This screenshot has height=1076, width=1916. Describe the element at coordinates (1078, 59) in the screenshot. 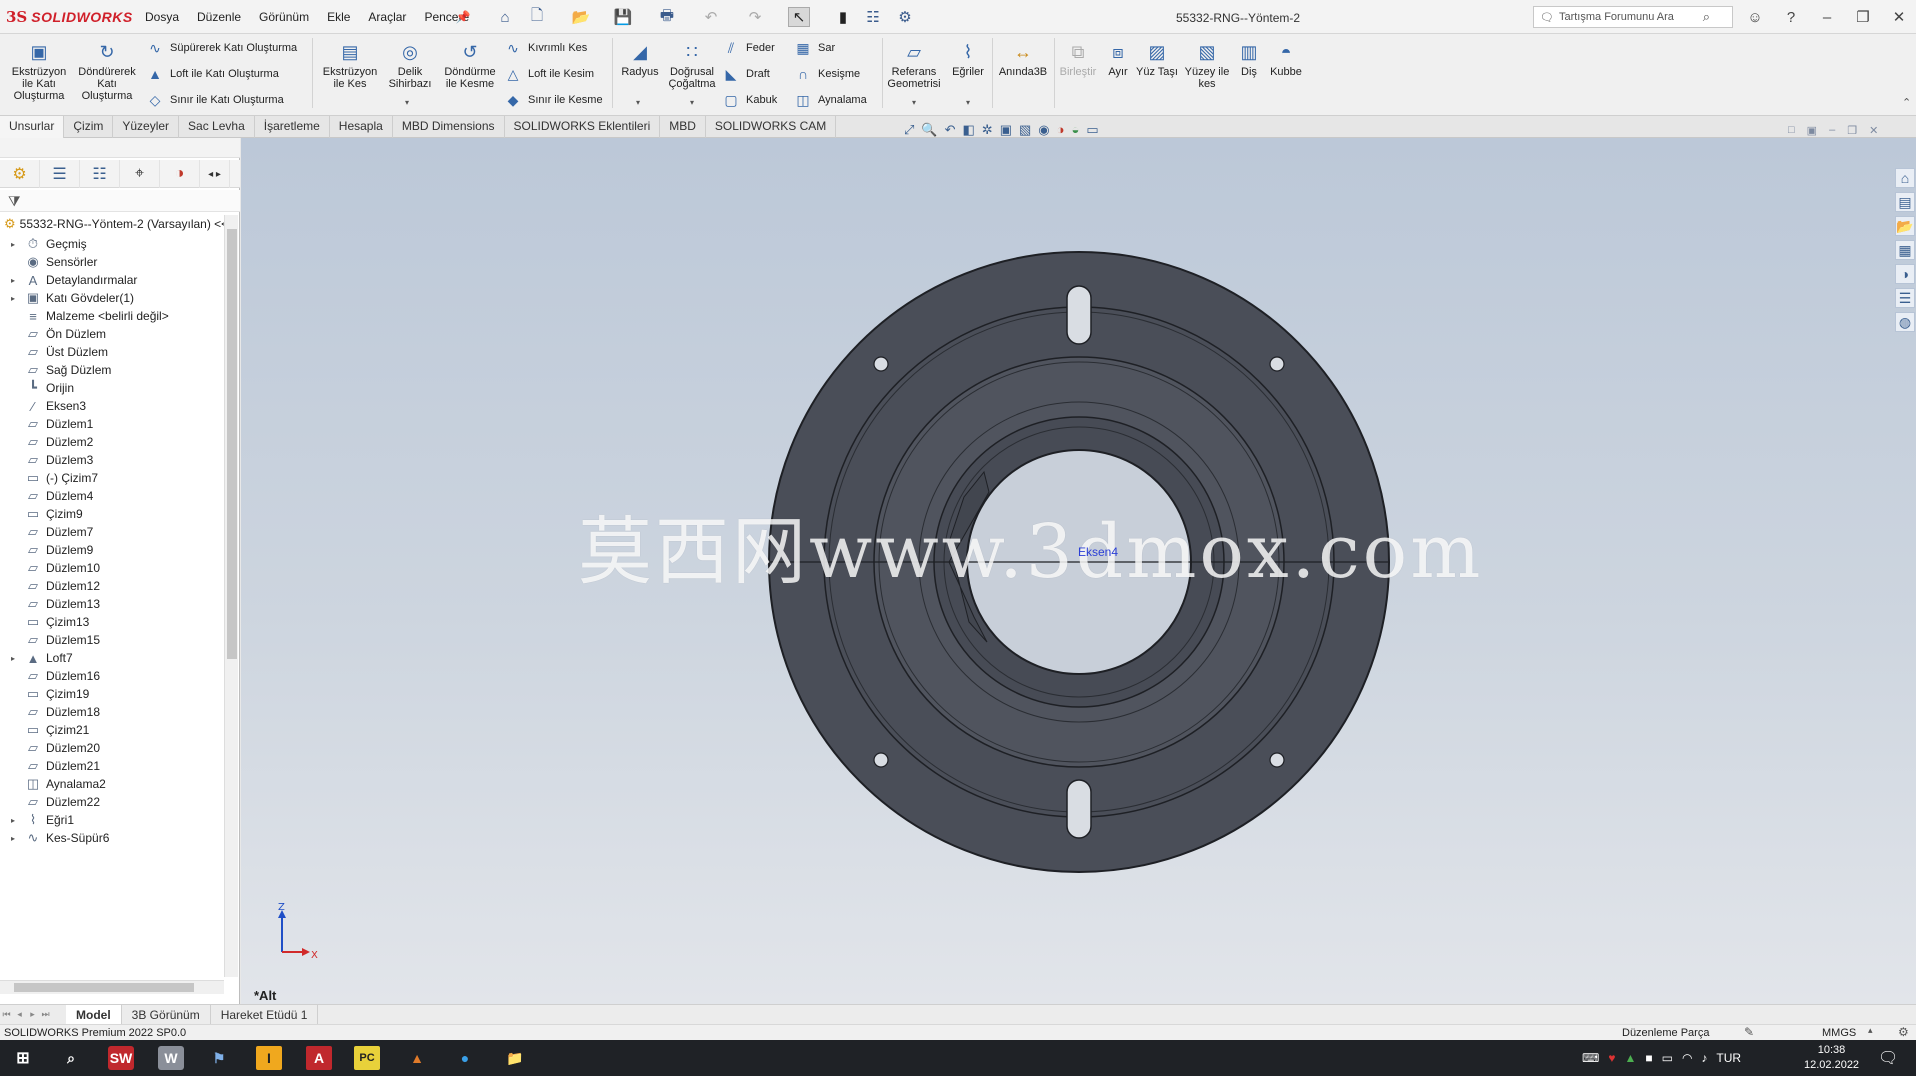

I see `combine-button: ⧉ Birleştir` at that location.